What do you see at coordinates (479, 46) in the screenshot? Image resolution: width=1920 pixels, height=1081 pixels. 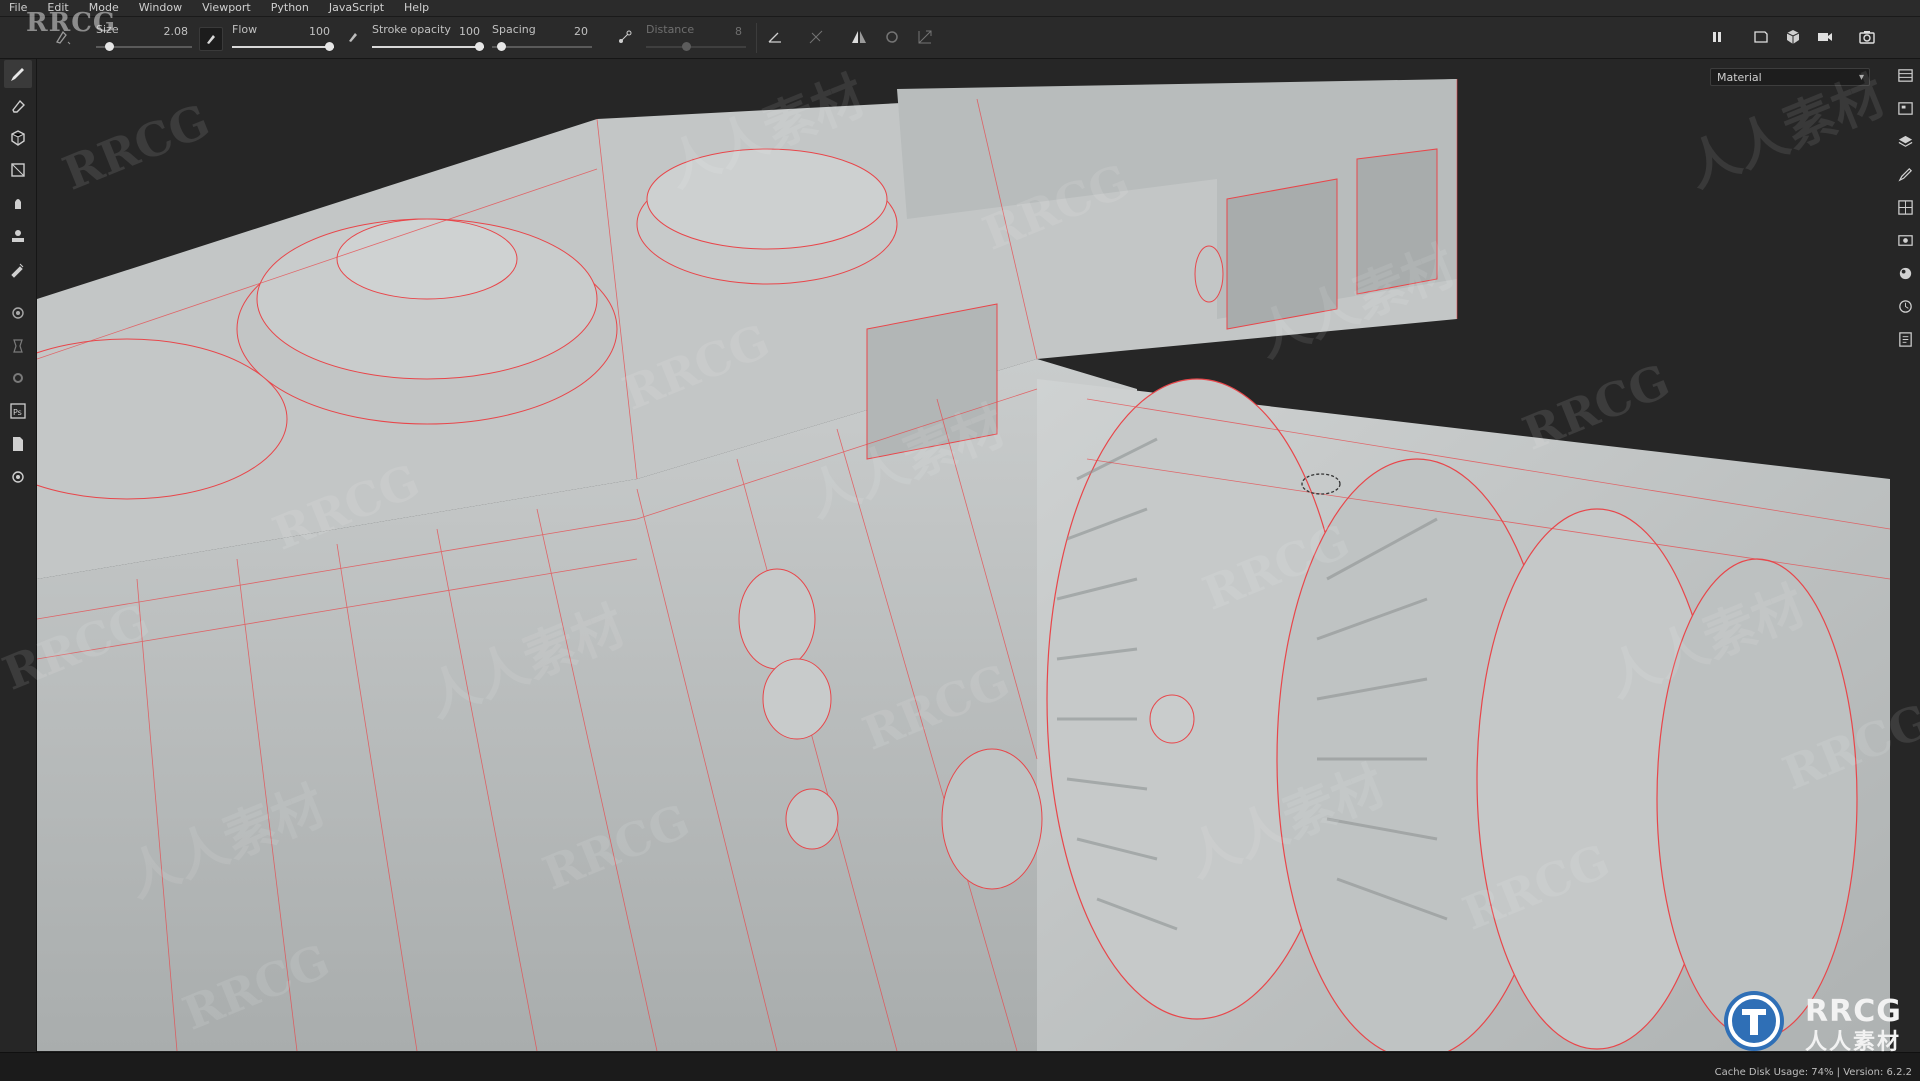 I see `stroke-opacity-slider-handle` at bounding box center [479, 46].